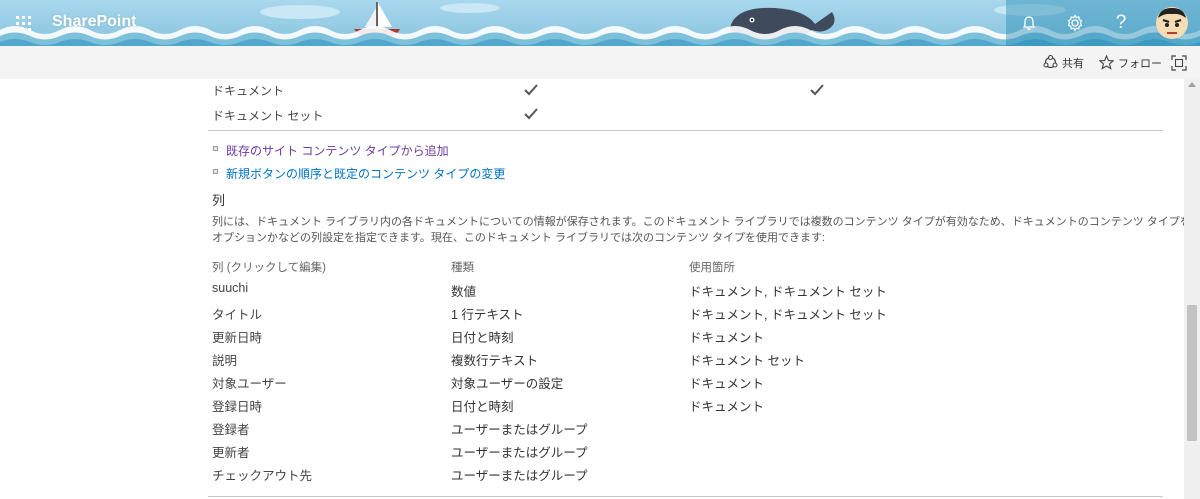 The height and width of the screenshot is (499, 1200). What do you see at coordinates (94, 22) in the screenshot?
I see `suite-brand-title: SharePoint` at bounding box center [94, 22].